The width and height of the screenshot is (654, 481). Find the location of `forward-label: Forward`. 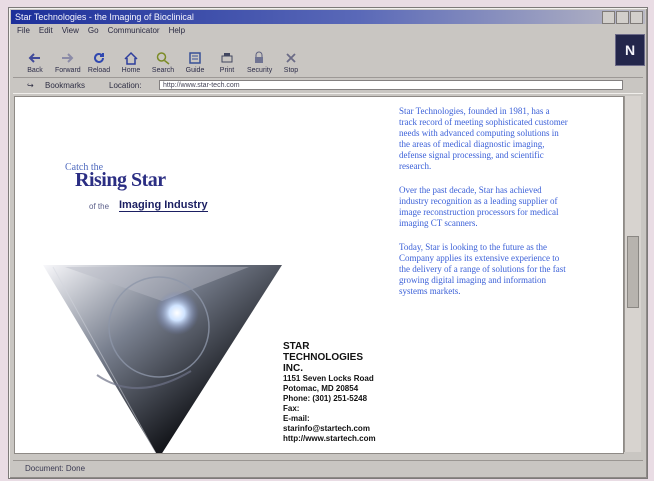

forward-label: Forward is located at coordinates (68, 70).